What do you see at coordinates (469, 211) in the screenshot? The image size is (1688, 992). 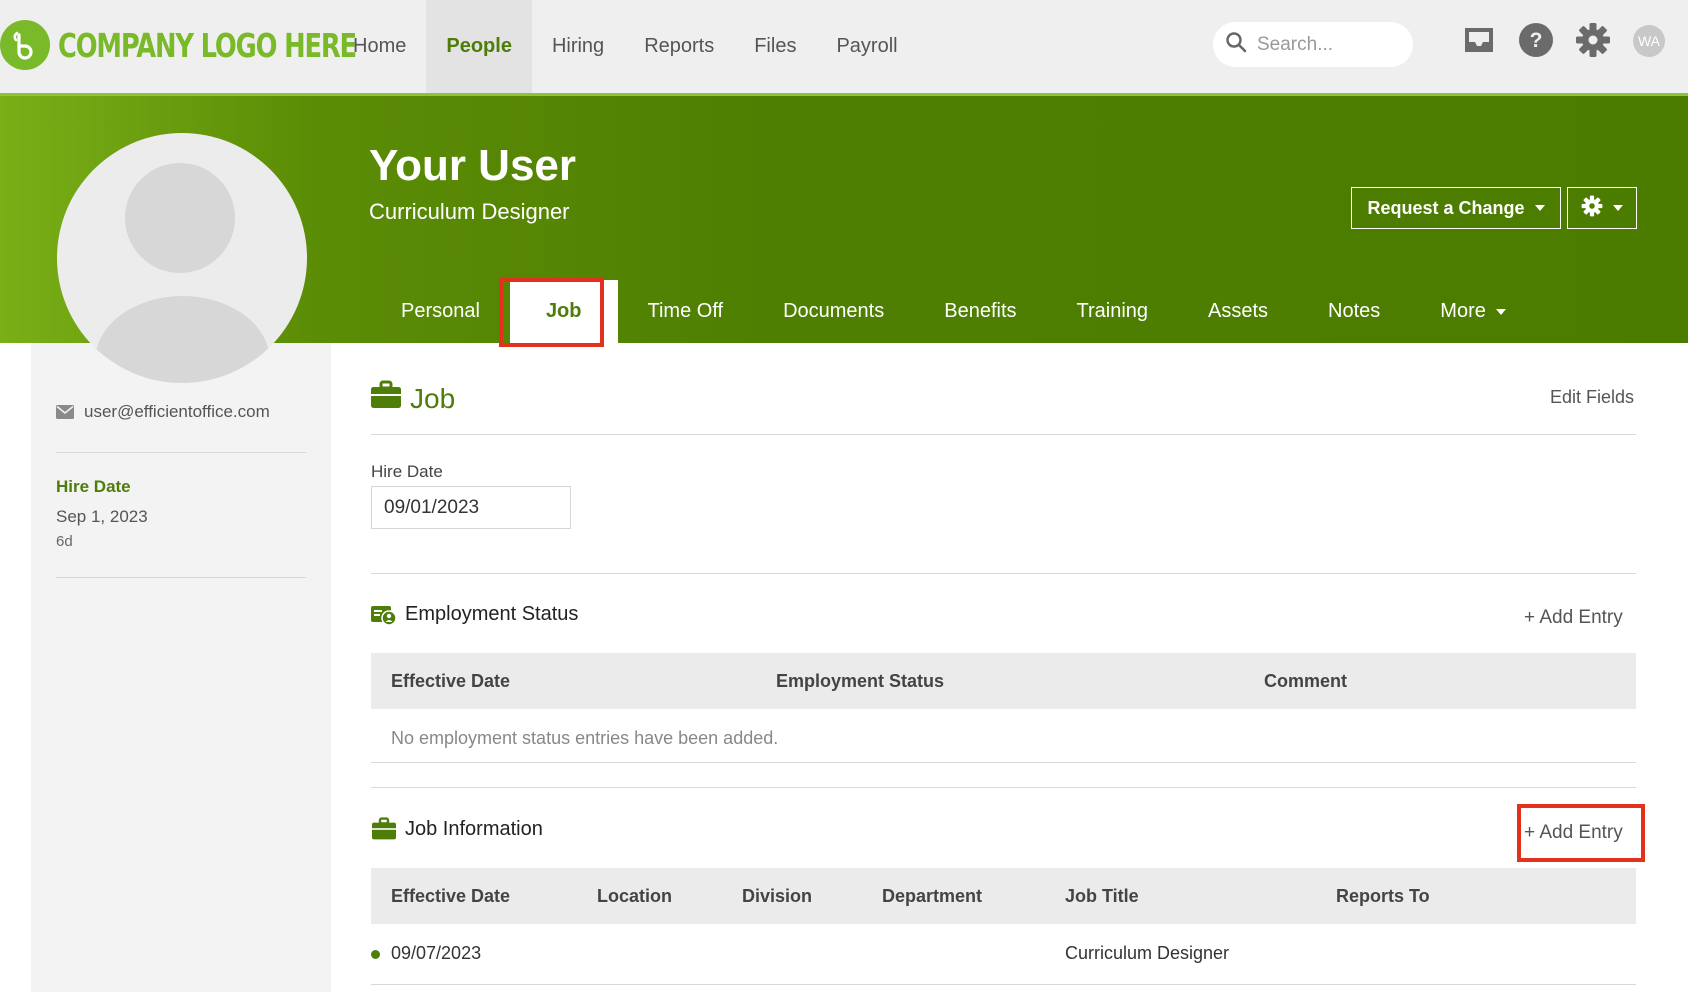 I see `employee-job-title: Curriculum Designer` at bounding box center [469, 211].